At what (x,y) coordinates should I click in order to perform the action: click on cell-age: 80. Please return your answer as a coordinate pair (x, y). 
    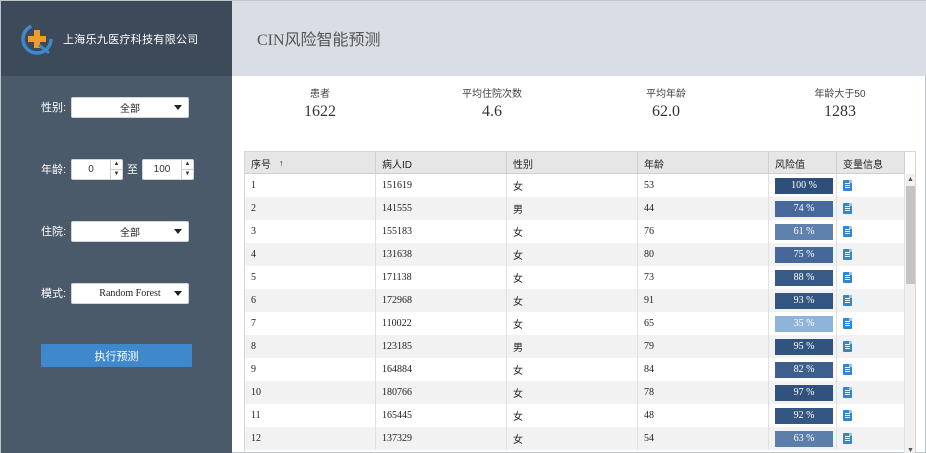
    Looking at the image, I should click on (703, 254).